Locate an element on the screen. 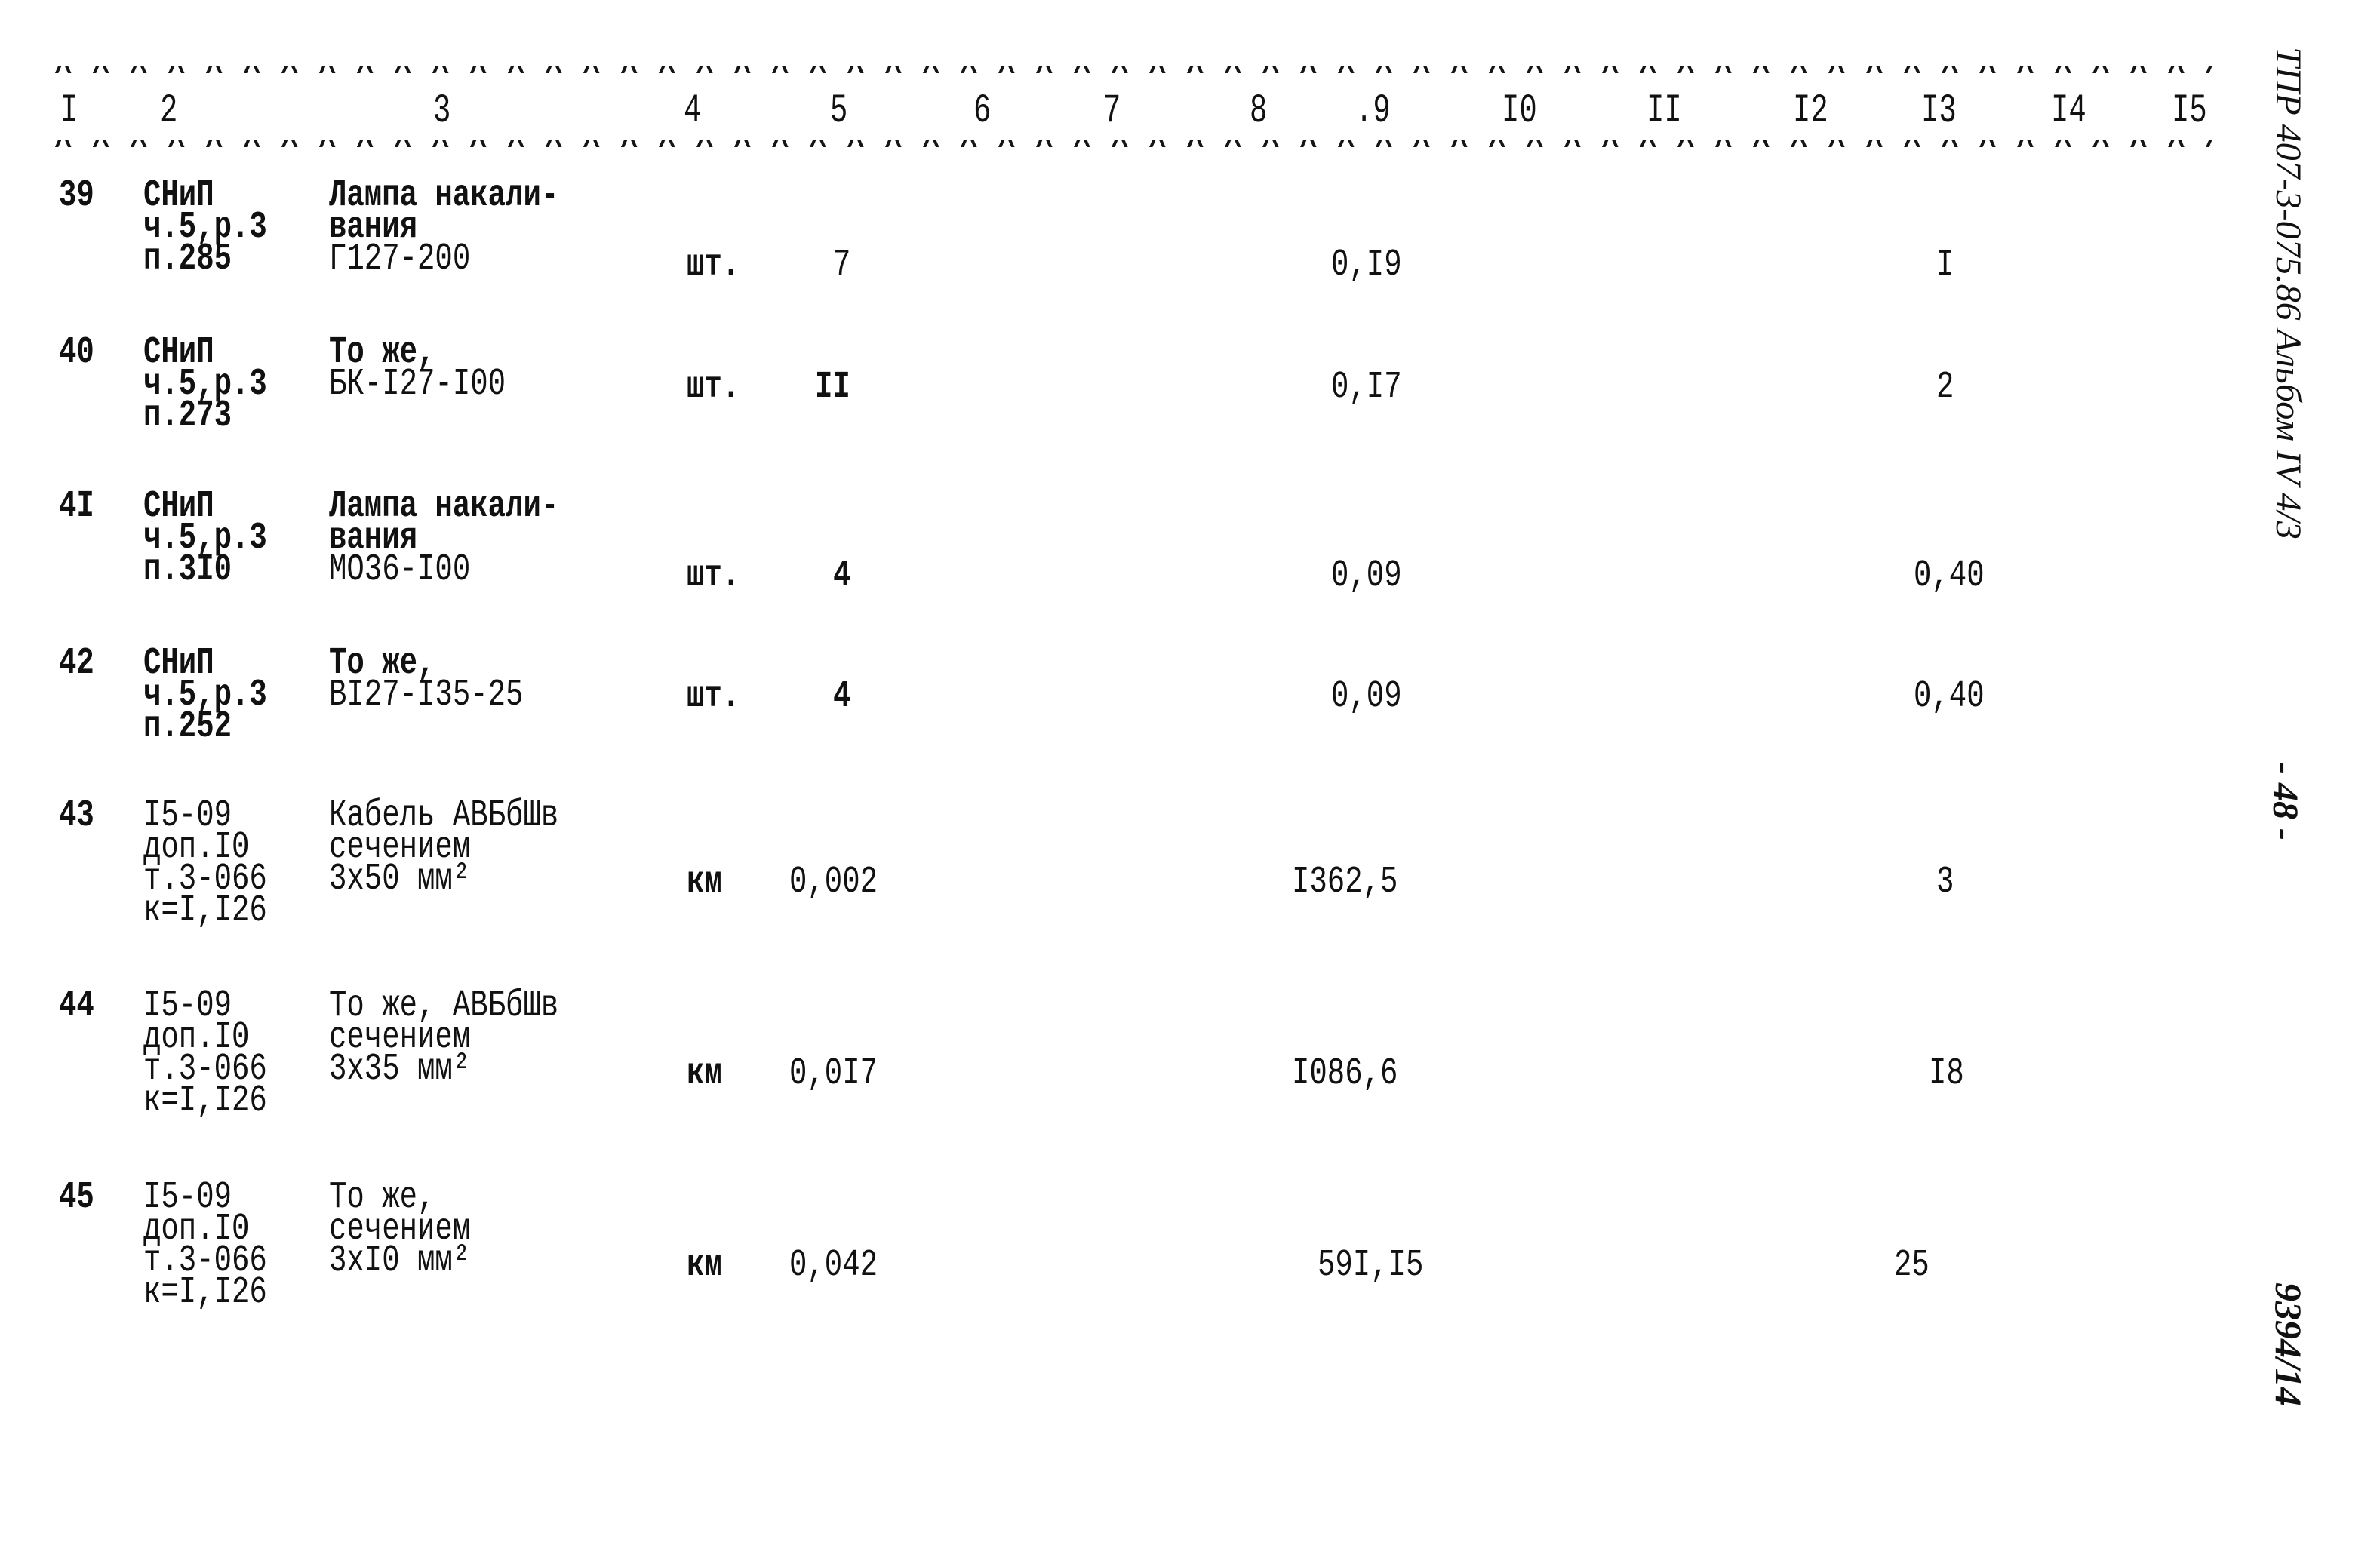  reference-line: п.285 is located at coordinates (187, 259).